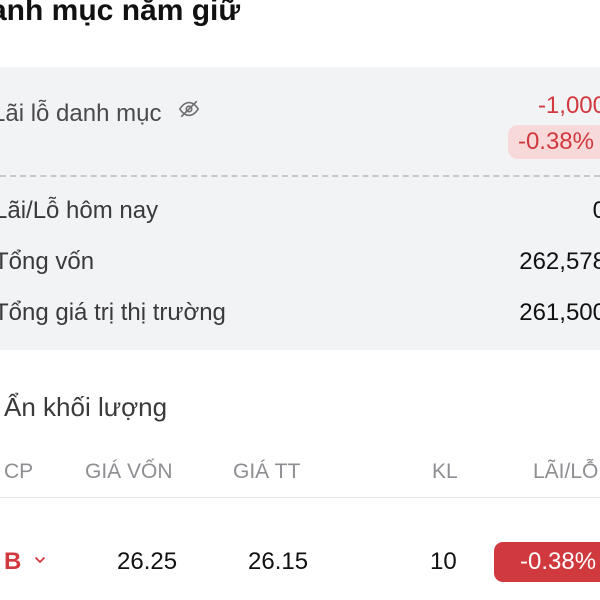 The height and width of the screenshot is (600, 600). What do you see at coordinates (553, 142) in the screenshot?
I see `portfolio-pl-pct-badge: -0.38%` at bounding box center [553, 142].